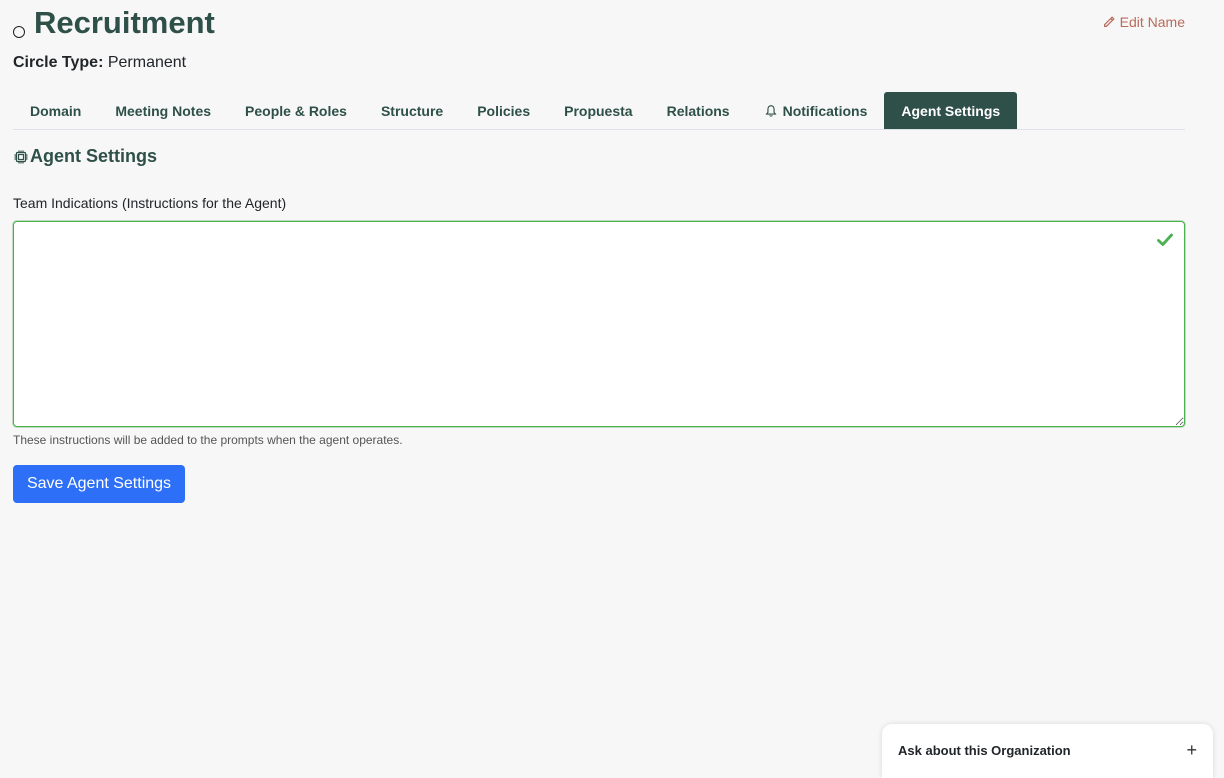  I want to click on tab-label: Propuesta, so click(598, 110).